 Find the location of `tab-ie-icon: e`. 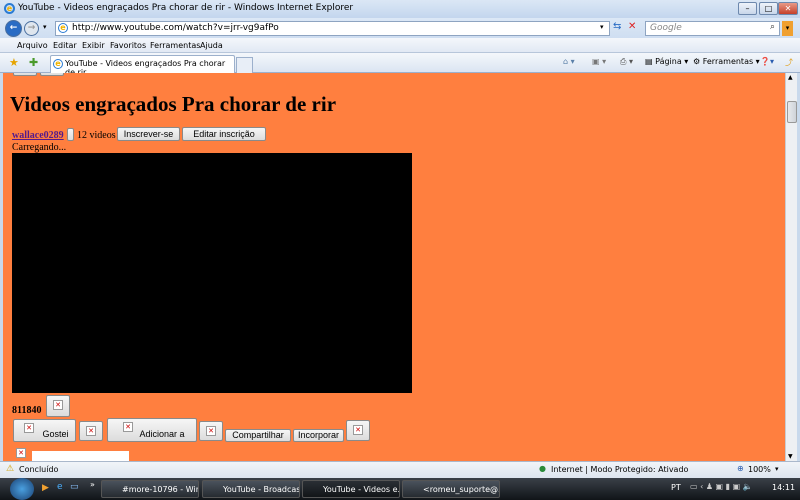

tab-ie-icon: e is located at coordinates (58, 64).